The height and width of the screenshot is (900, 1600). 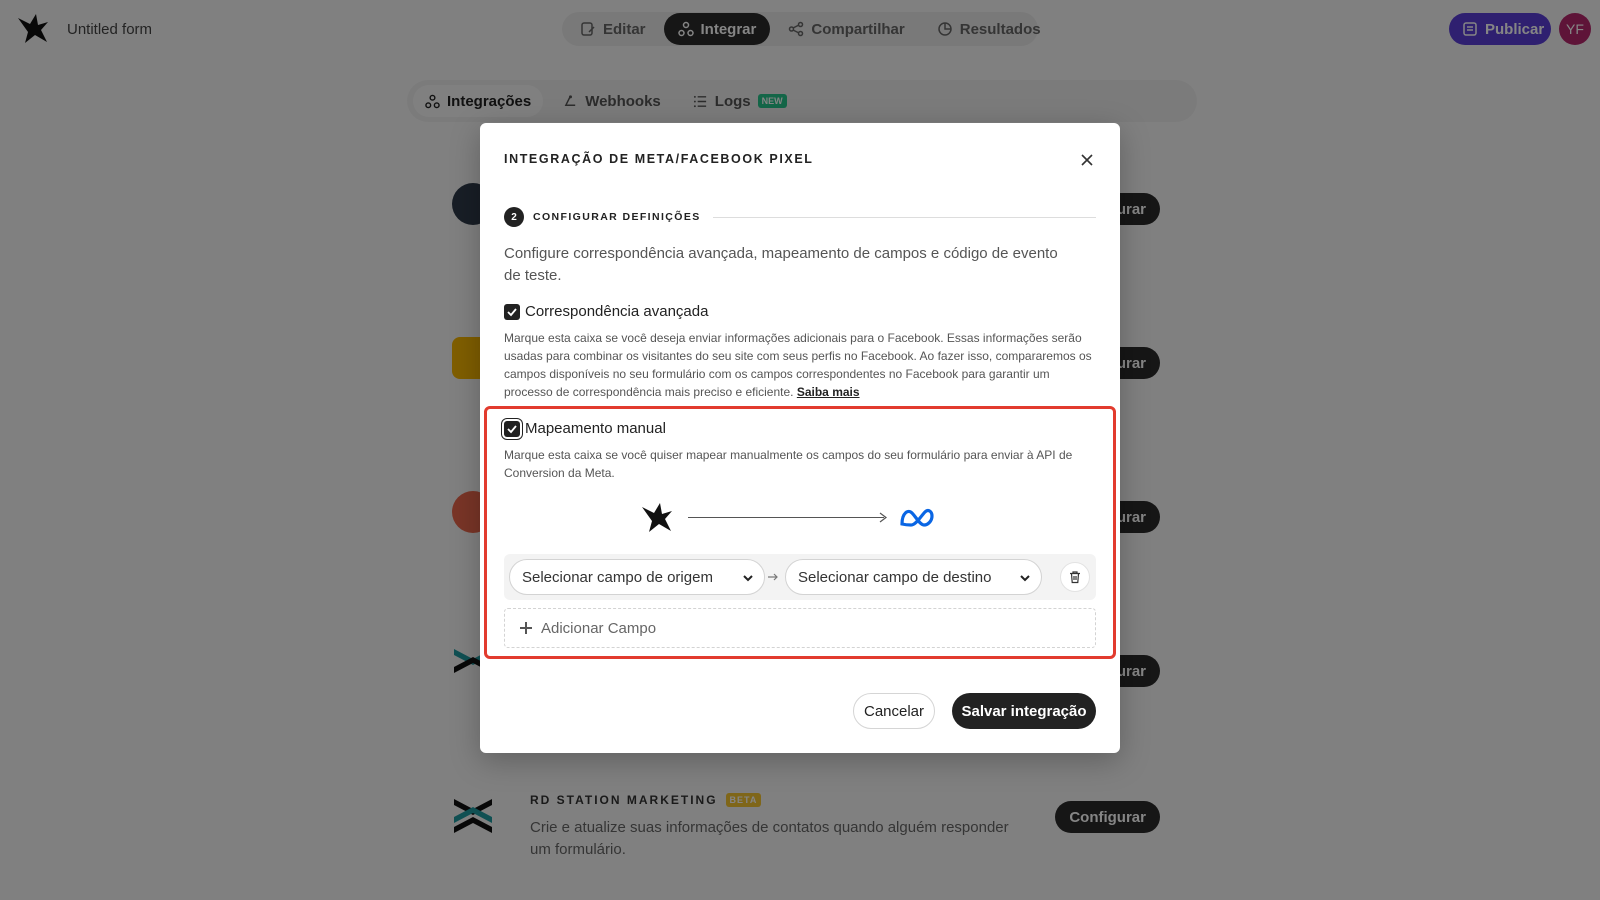 I want to click on plus-icon, so click(x=526, y=628).